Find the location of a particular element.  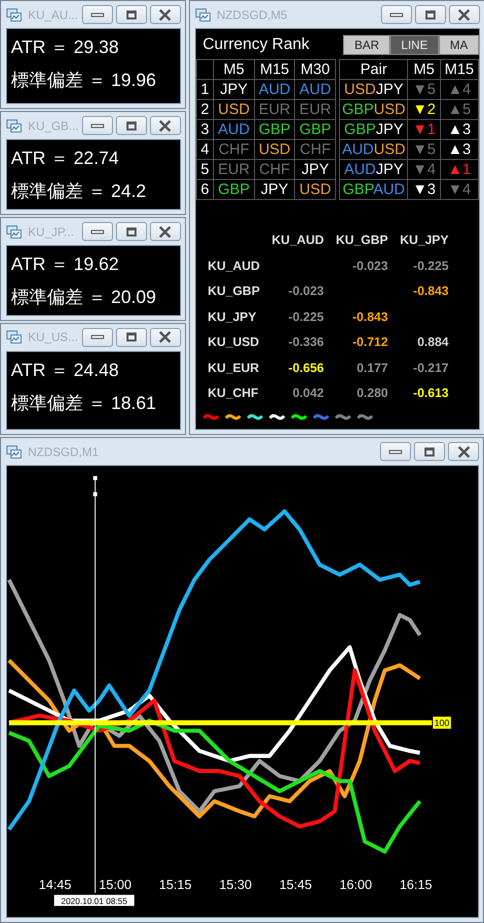

indicator-text: 標準偏差 ＝ 18.61 is located at coordinates (84, 403).